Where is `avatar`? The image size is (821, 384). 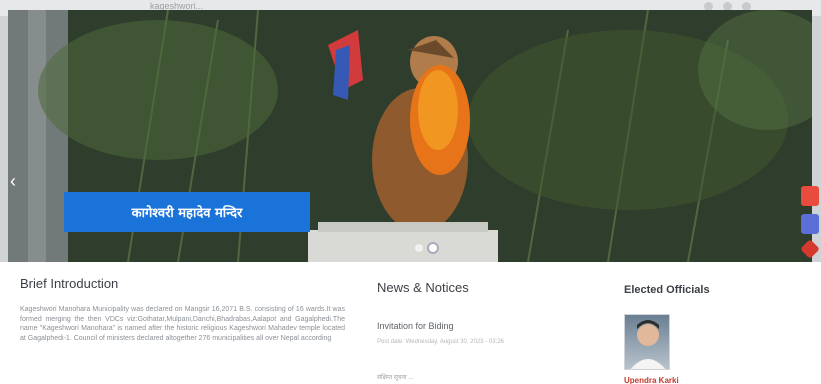
avatar is located at coordinates (648, 344).